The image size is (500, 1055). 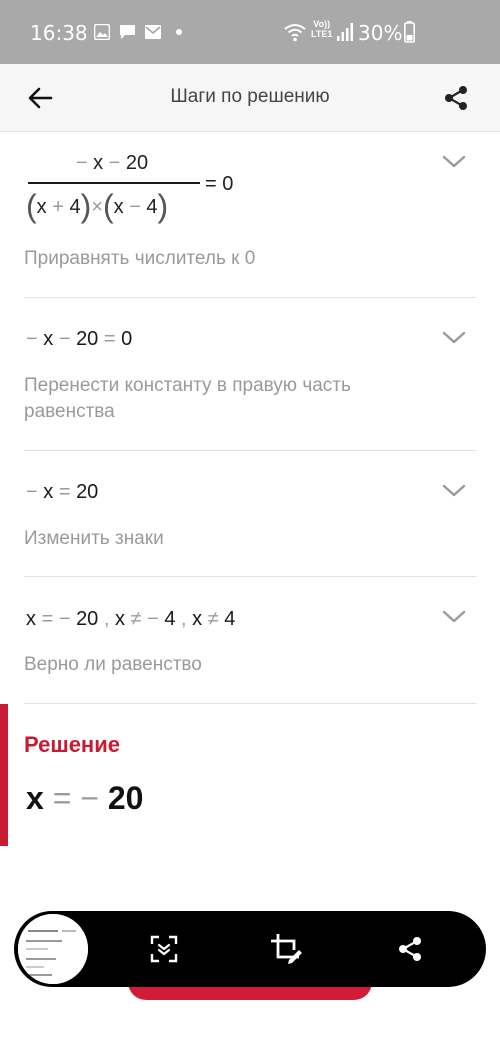 I want to click on battery-icon, so click(x=409, y=32).